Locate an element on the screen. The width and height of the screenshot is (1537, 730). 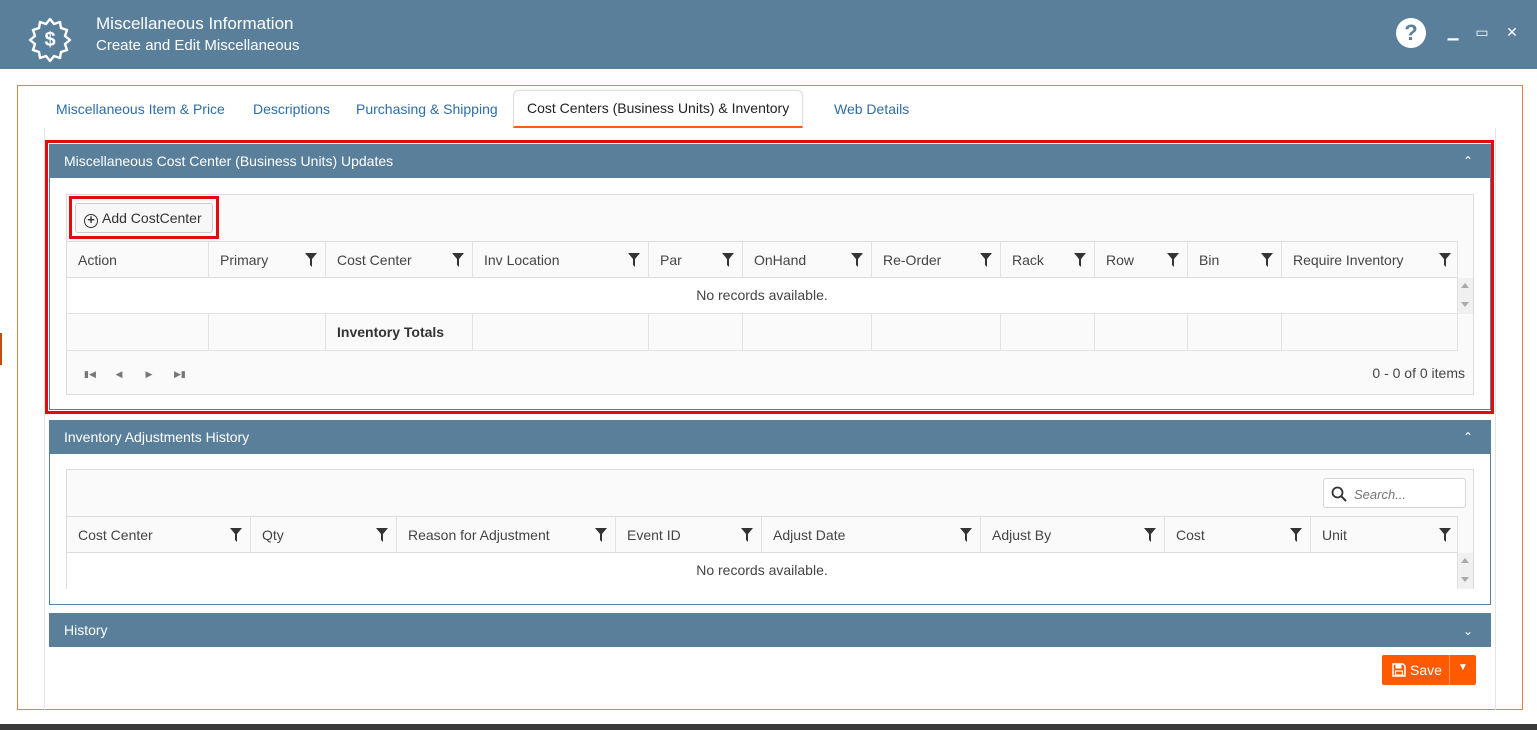
search-input is located at coordinates (1406, 494).